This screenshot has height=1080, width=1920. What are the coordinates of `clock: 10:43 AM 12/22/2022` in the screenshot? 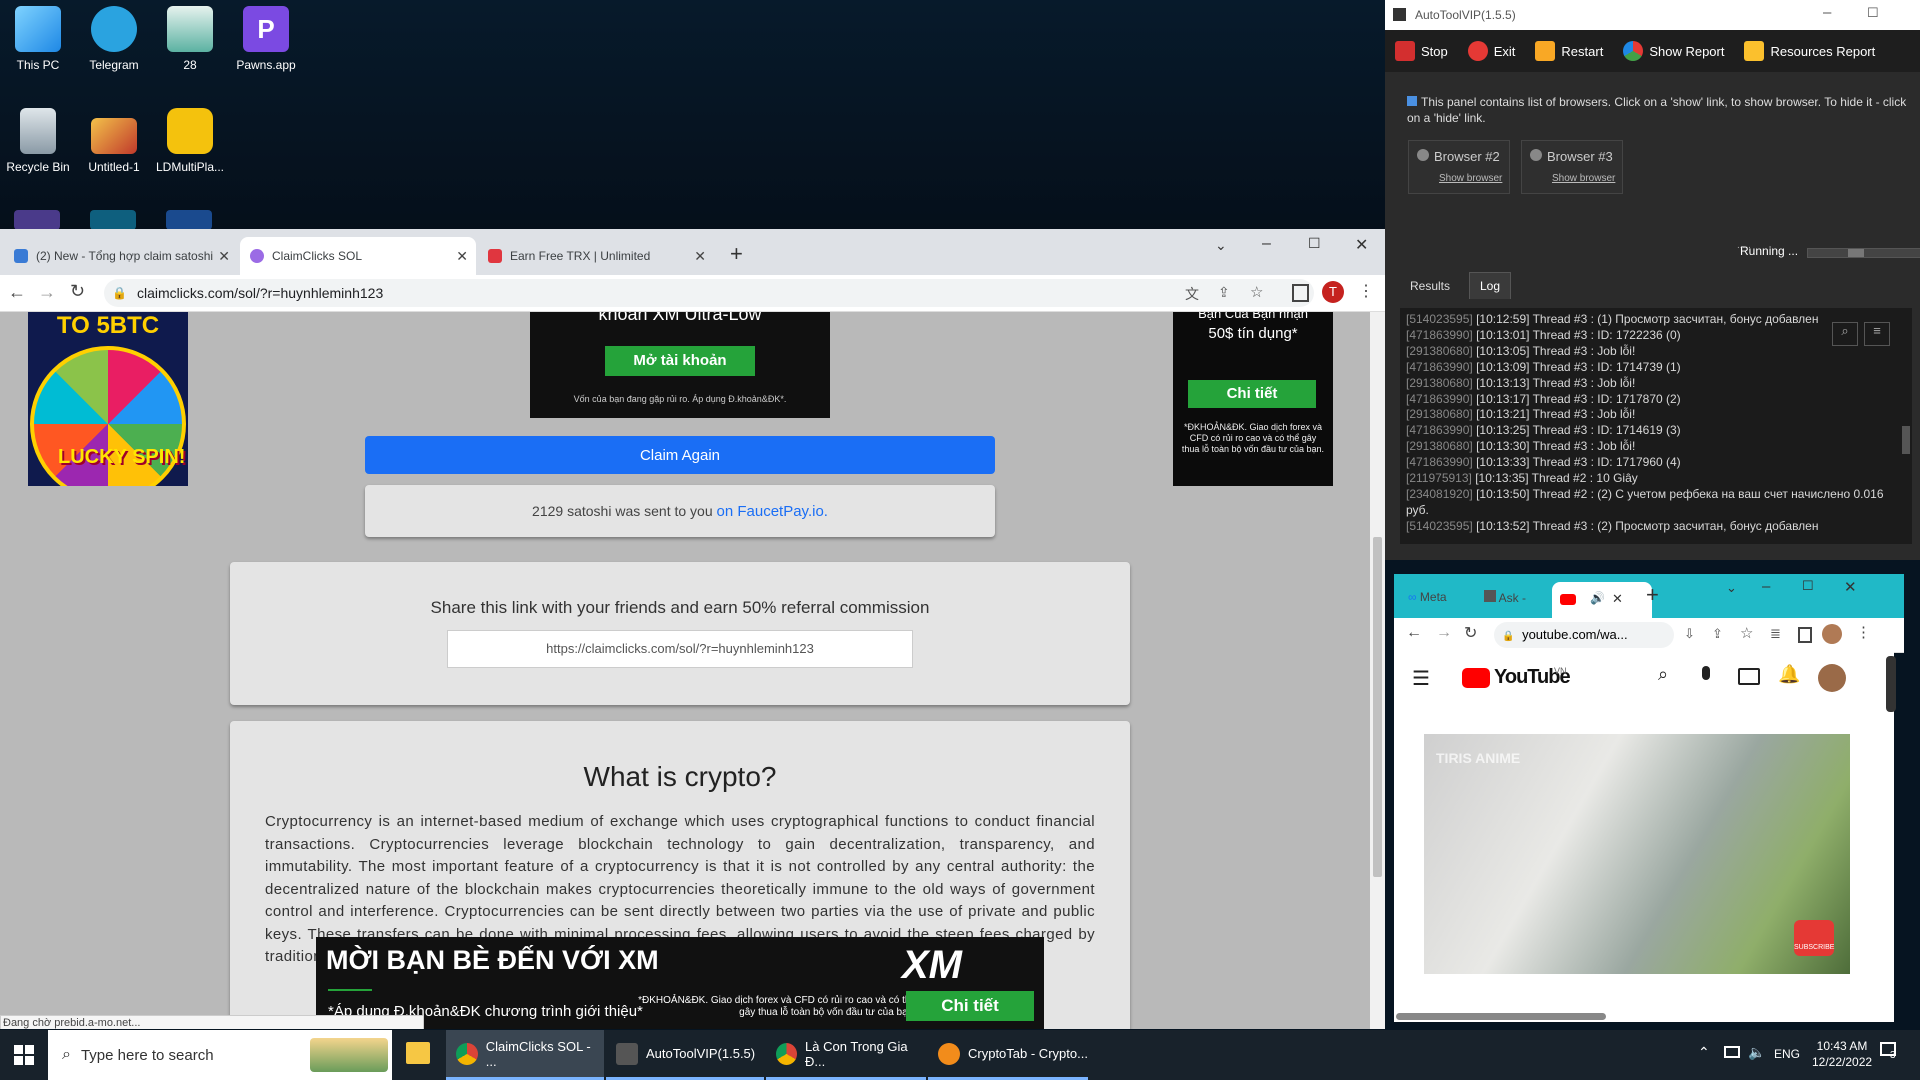 It's located at (1842, 1054).